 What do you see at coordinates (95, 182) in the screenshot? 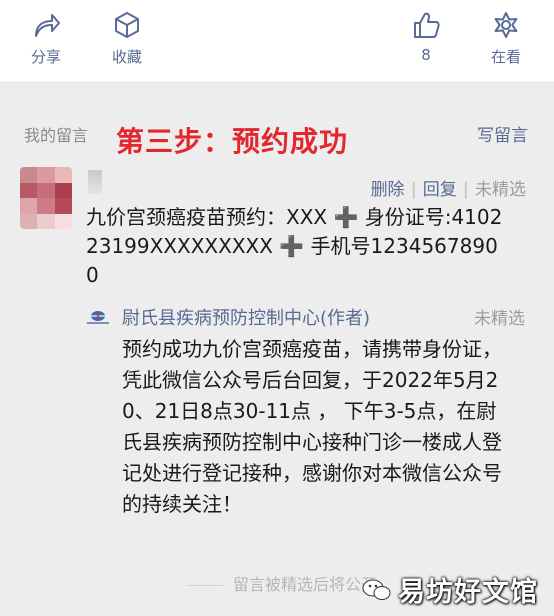
I see `blurred-nickname` at bounding box center [95, 182].